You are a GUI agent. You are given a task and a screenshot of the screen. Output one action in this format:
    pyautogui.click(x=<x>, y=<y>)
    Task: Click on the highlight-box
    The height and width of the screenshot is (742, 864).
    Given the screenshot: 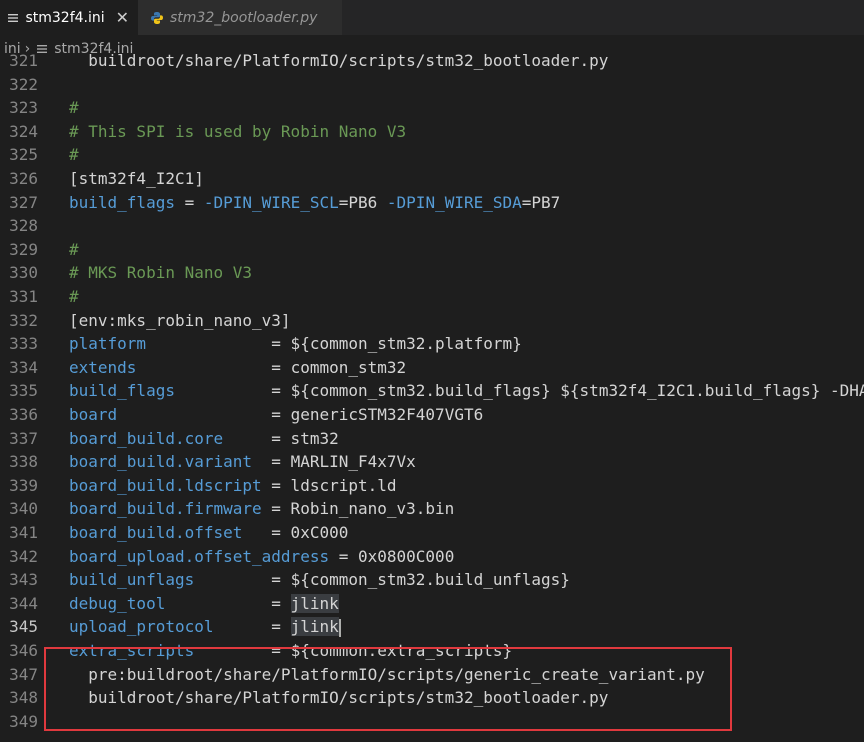 What is the action you would take?
    pyautogui.click(x=388, y=689)
    